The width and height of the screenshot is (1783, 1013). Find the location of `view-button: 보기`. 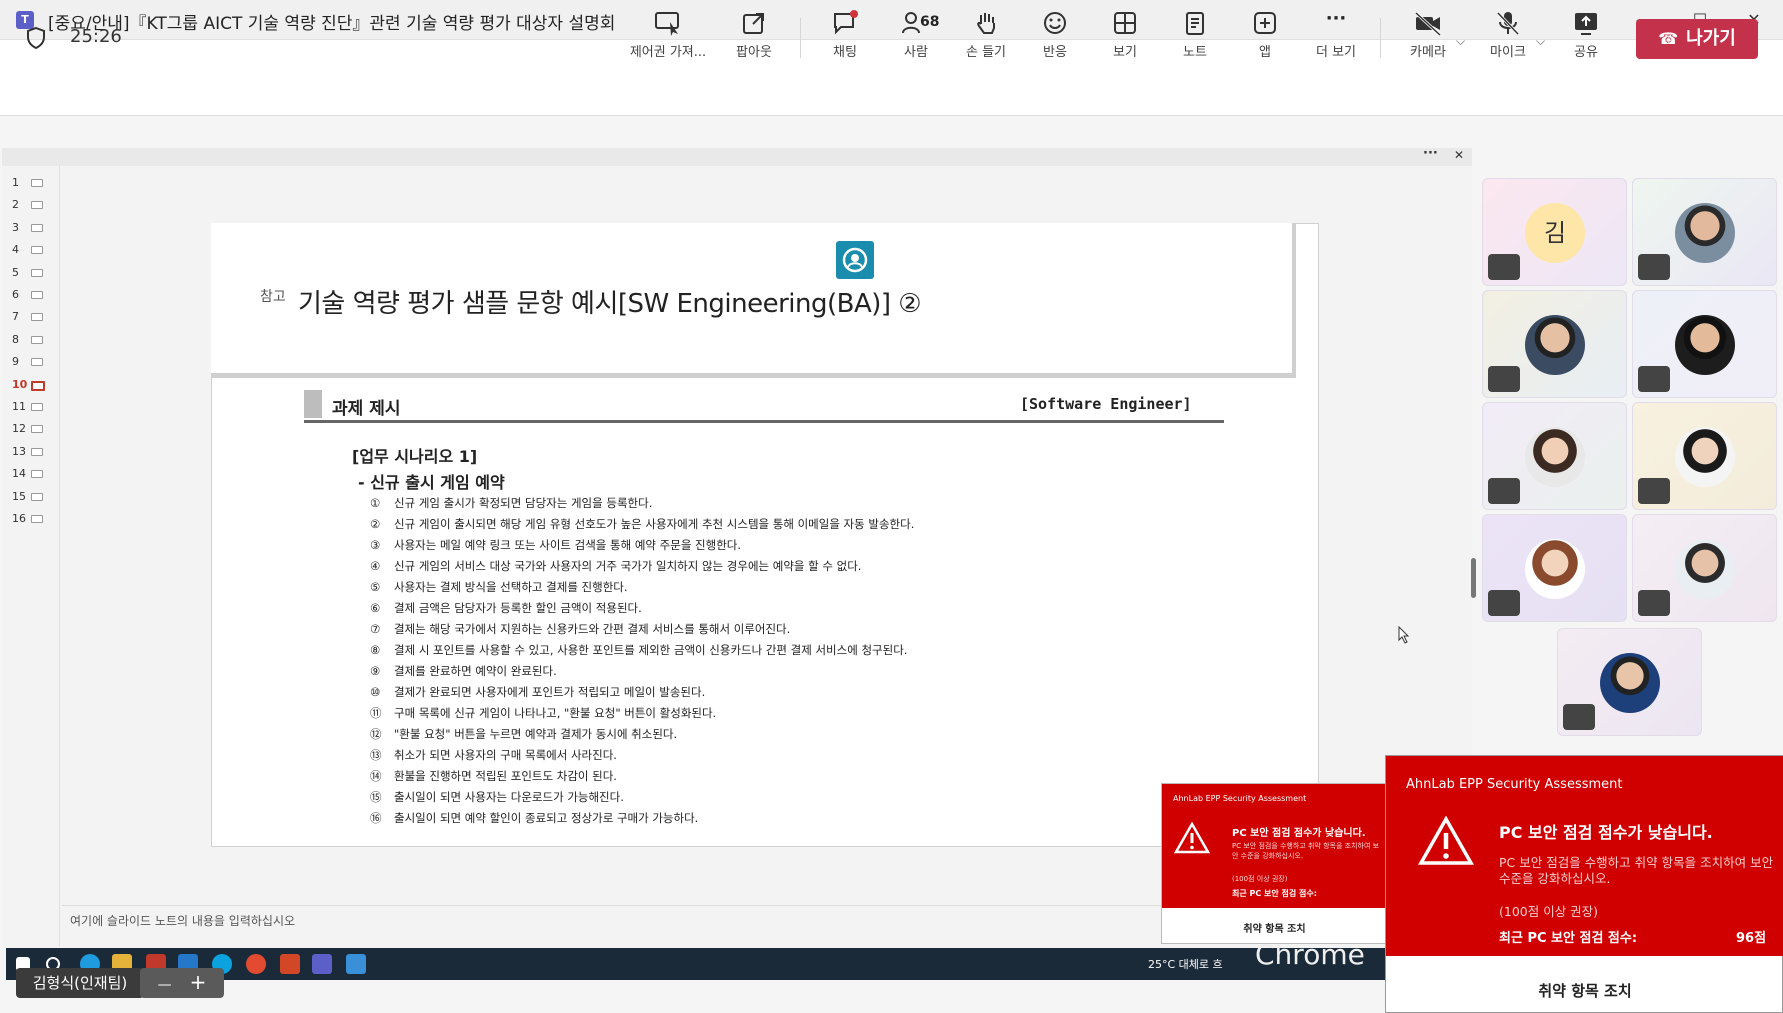

view-button: 보기 is located at coordinates (1125, 40).